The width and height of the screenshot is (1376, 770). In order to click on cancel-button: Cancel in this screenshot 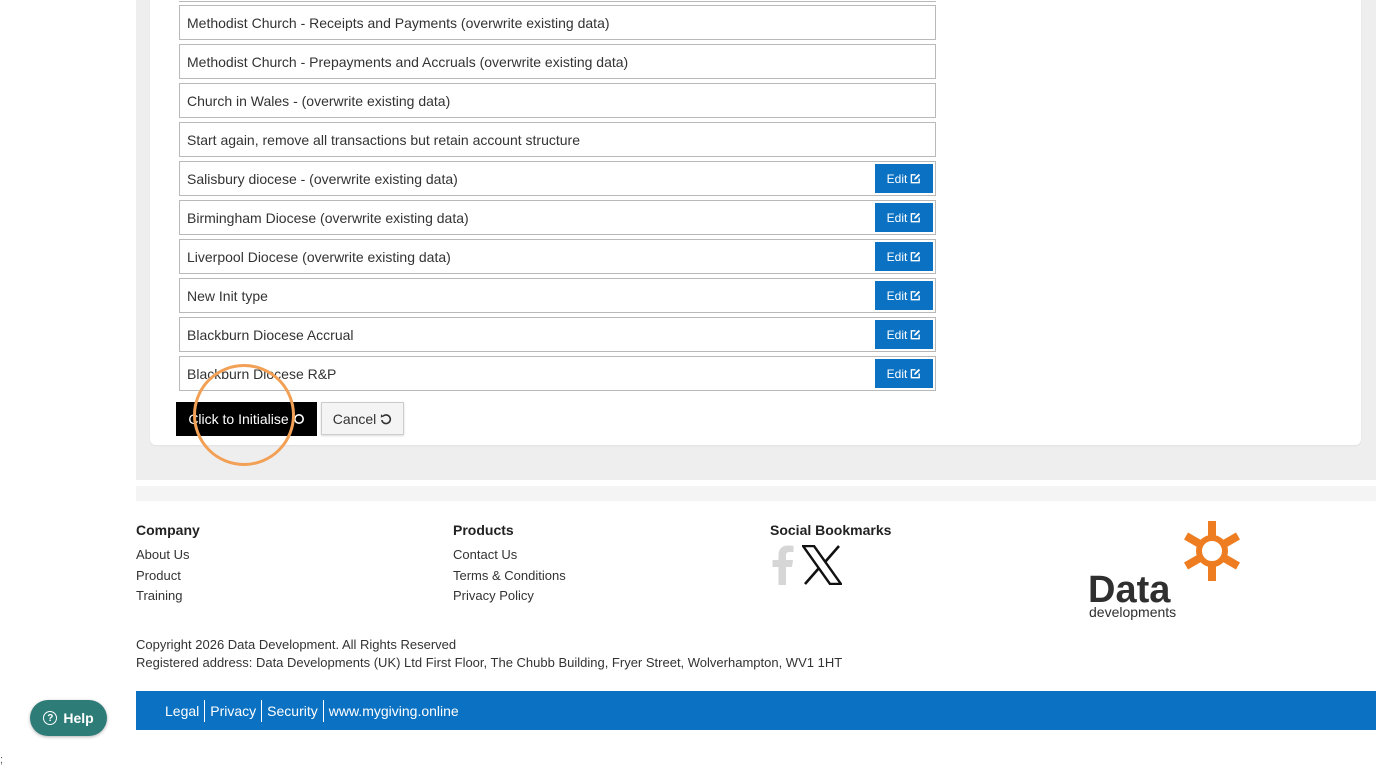, I will do `click(362, 418)`.